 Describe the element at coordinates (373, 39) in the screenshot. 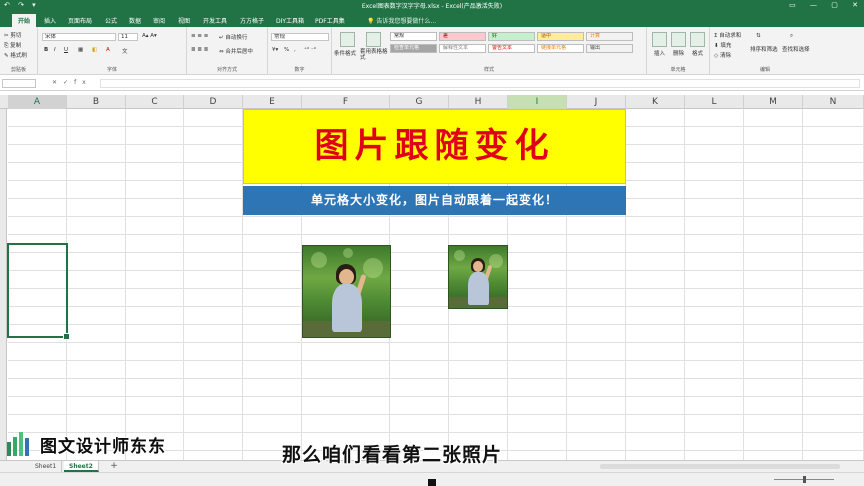

I see `format-as-table-icon` at that location.